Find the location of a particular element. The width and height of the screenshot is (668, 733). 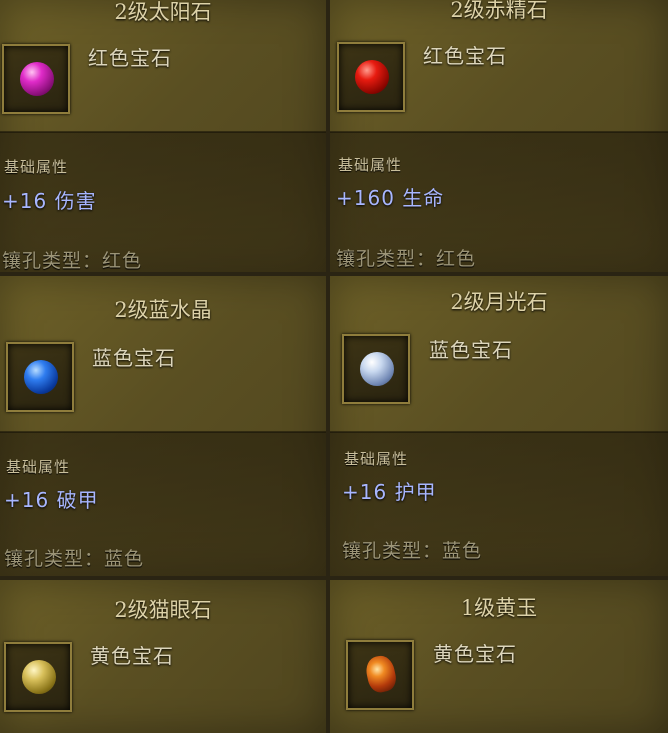

attribute-value: +16 护甲 is located at coordinates (389, 492).